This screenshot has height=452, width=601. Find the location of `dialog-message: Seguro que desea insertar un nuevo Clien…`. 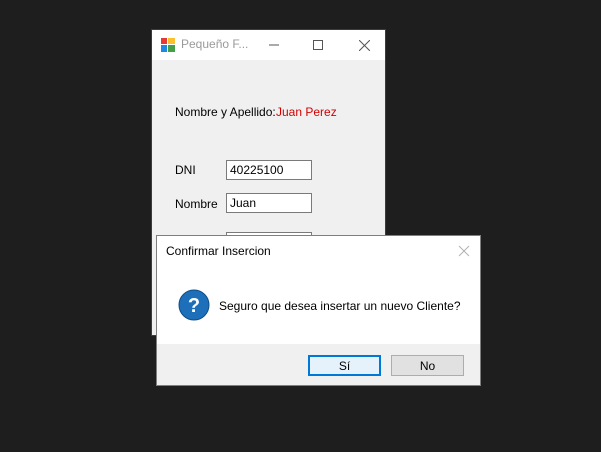

dialog-message: Seguro que desea insertar un nuevo Clien… is located at coordinates (340, 306).